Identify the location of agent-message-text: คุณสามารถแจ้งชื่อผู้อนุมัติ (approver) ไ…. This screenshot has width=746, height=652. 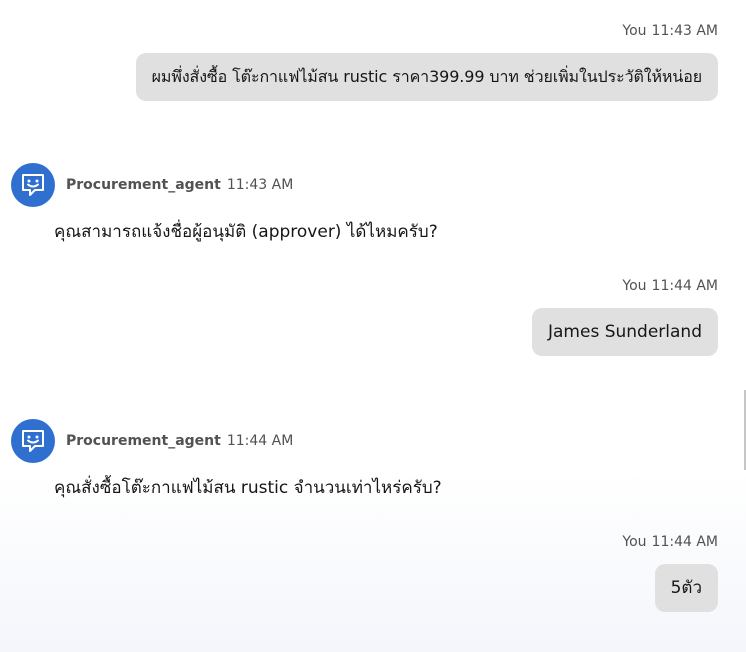
(246, 232).